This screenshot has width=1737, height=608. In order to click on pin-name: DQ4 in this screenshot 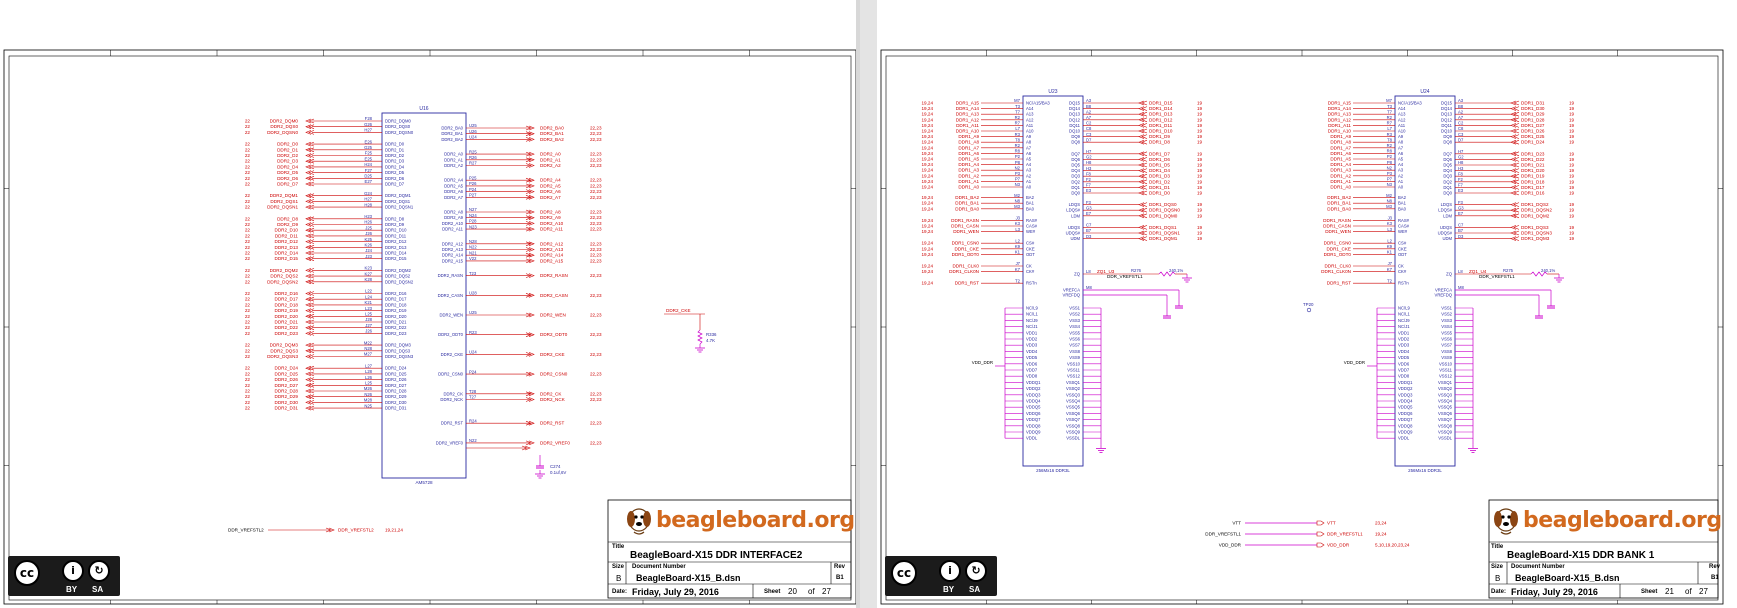, I will do `click(1075, 170)`.